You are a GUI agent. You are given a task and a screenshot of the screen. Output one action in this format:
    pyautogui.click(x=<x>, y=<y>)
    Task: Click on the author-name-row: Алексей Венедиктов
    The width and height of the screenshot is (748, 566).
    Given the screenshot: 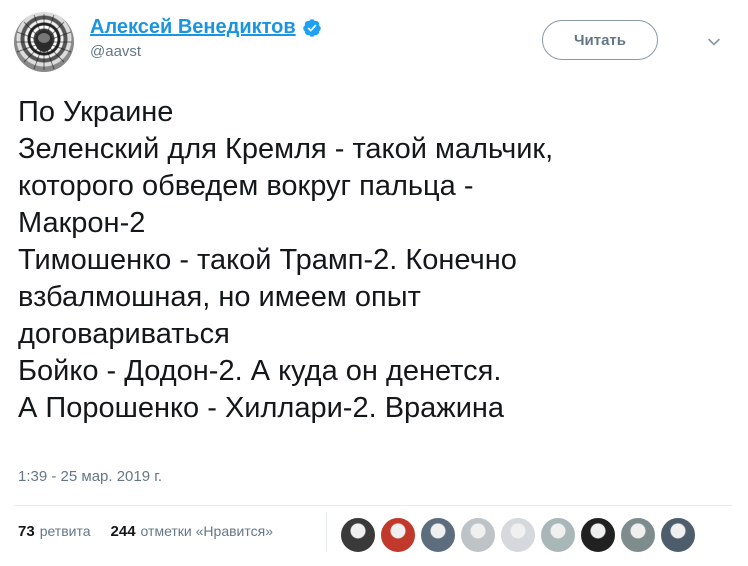 What is the action you would take?
    pyautogui.click(x=206, y=27)
    